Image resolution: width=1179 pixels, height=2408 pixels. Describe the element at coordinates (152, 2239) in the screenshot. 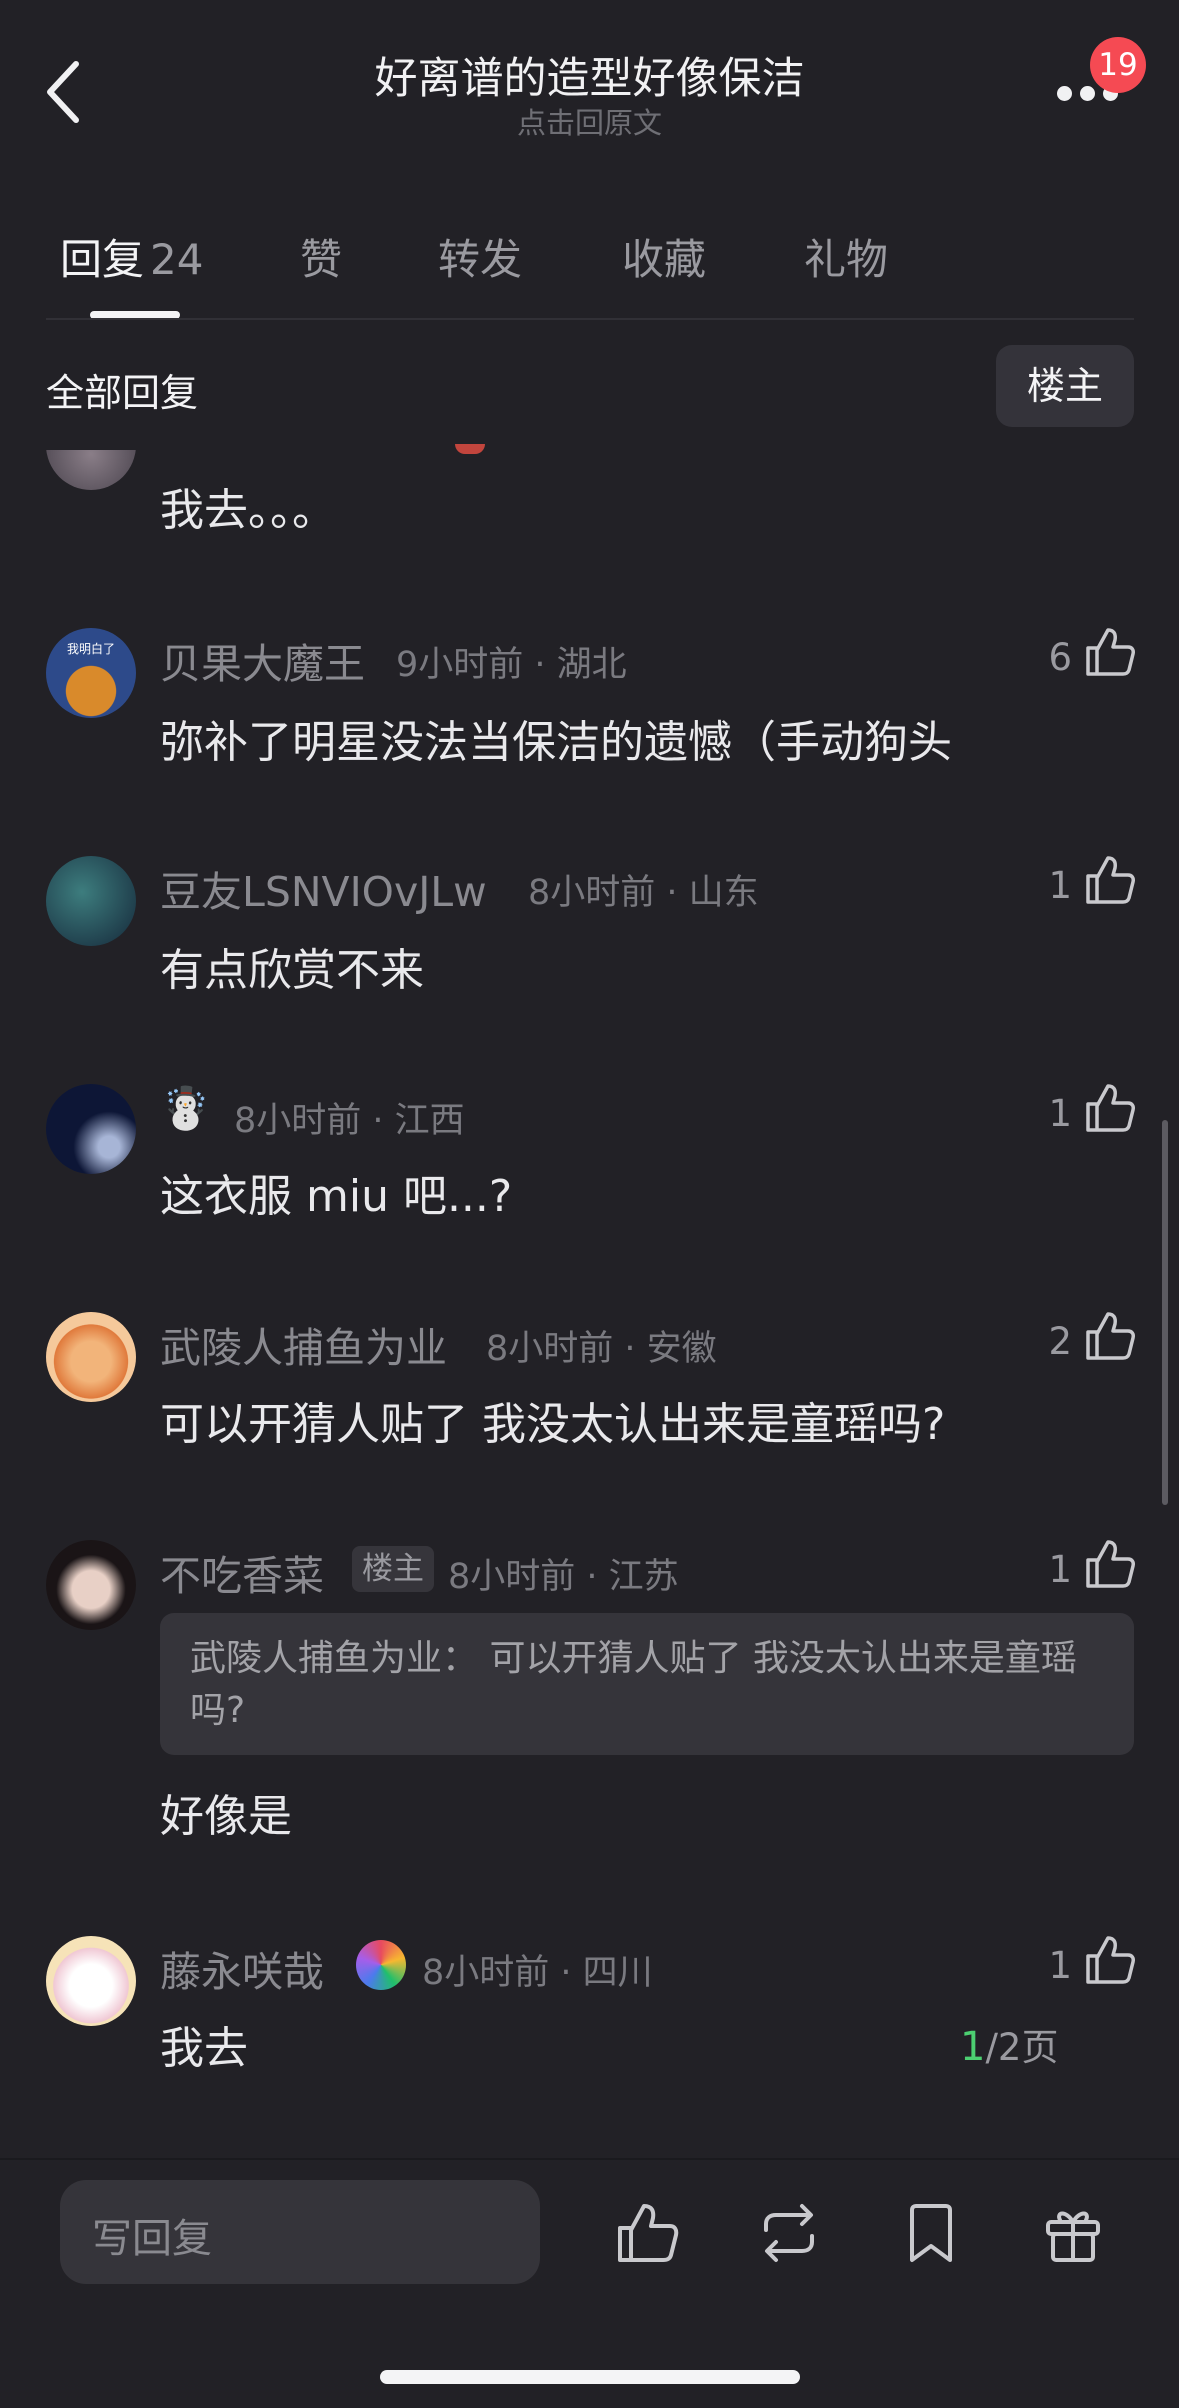

I see `reply-placeholder: 写回复` at that location.